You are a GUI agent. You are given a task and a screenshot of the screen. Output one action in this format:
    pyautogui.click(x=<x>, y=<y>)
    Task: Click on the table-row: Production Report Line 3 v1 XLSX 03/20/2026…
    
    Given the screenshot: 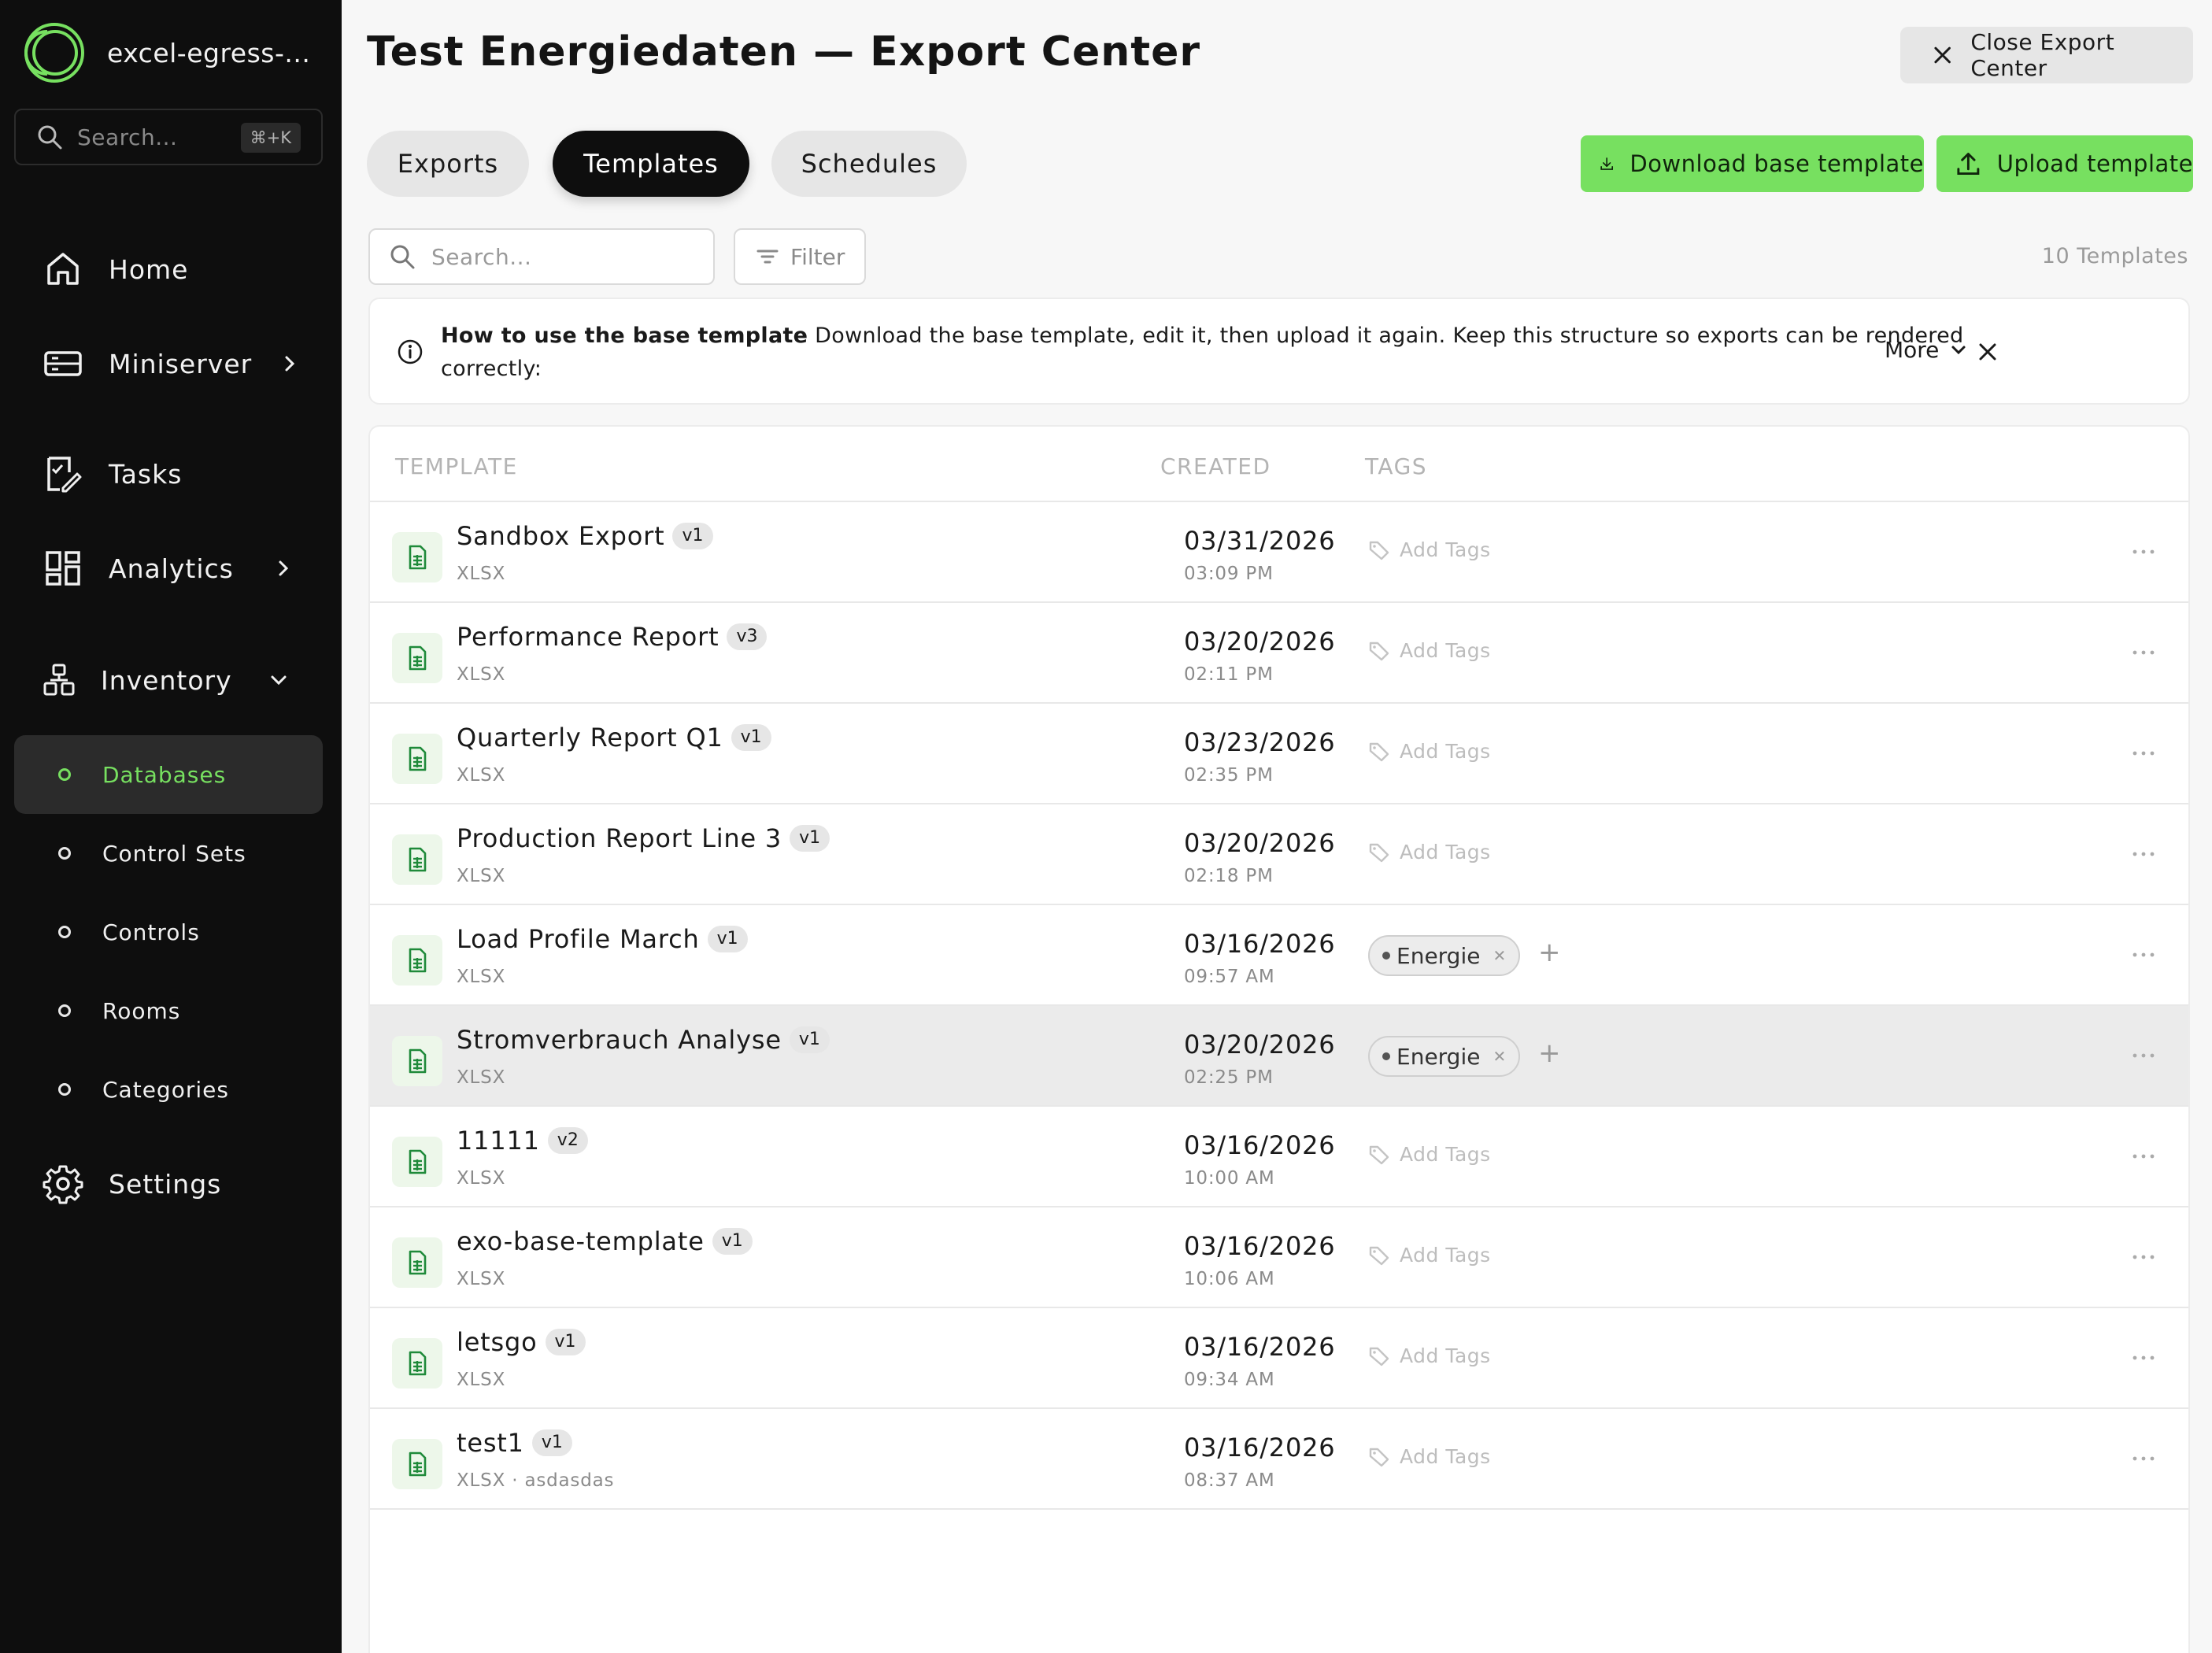 What is the action you would take?
    pyautogui.click(x=1279, y=854)
    